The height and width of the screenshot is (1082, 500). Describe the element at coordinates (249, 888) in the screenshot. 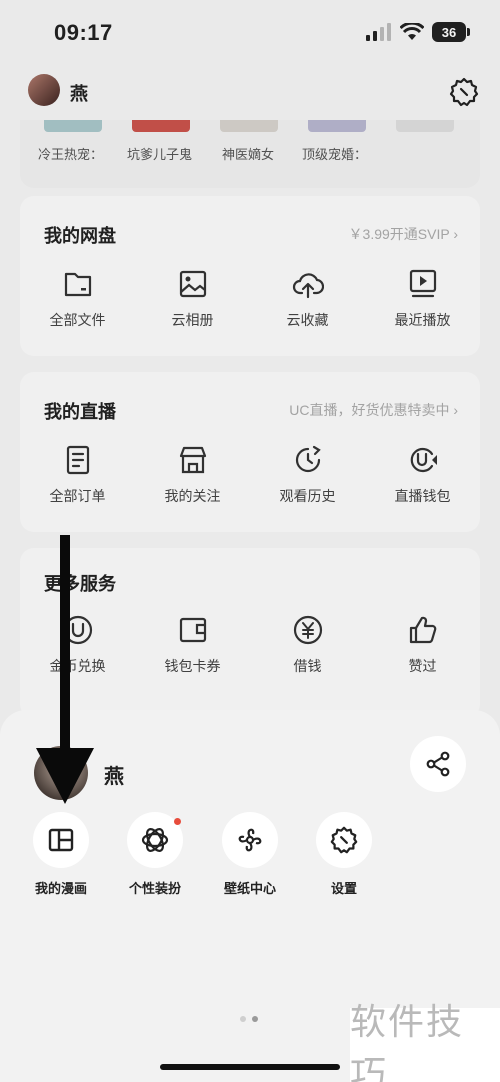

I see `wallpaper-center-label: 壁纸中心` at that location.